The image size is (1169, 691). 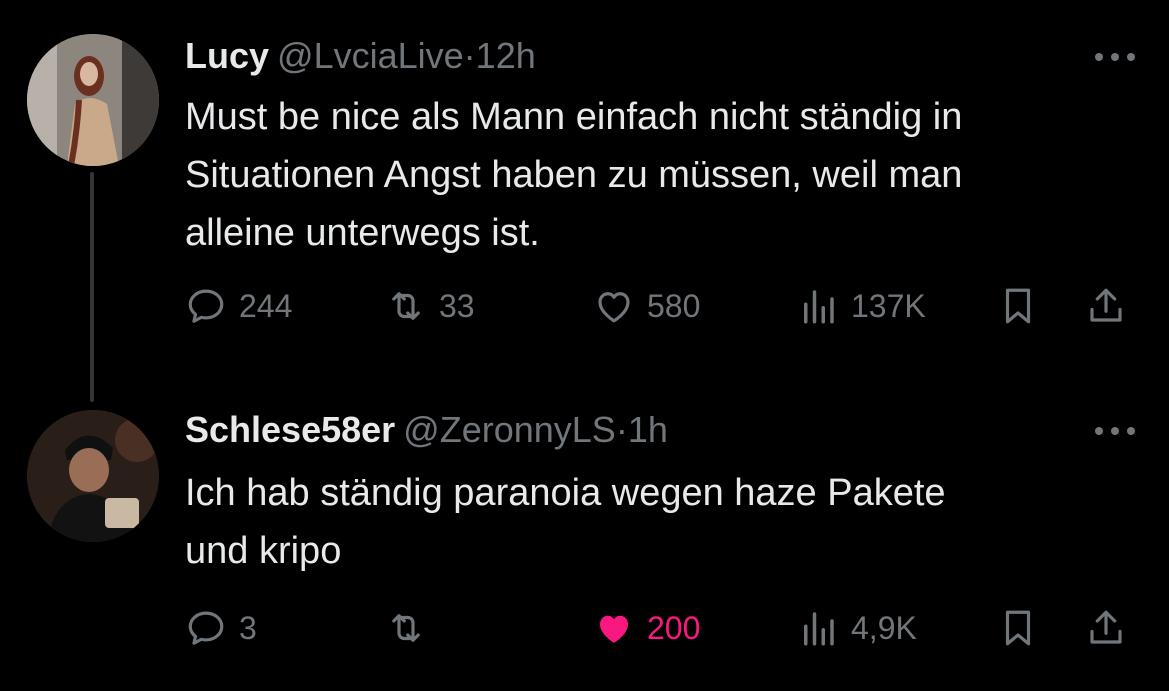 What do you see at coordinates (370, 55) in the screenshot?
I see `user-handle: @LvciaLive` at bounding box center [370, 55].